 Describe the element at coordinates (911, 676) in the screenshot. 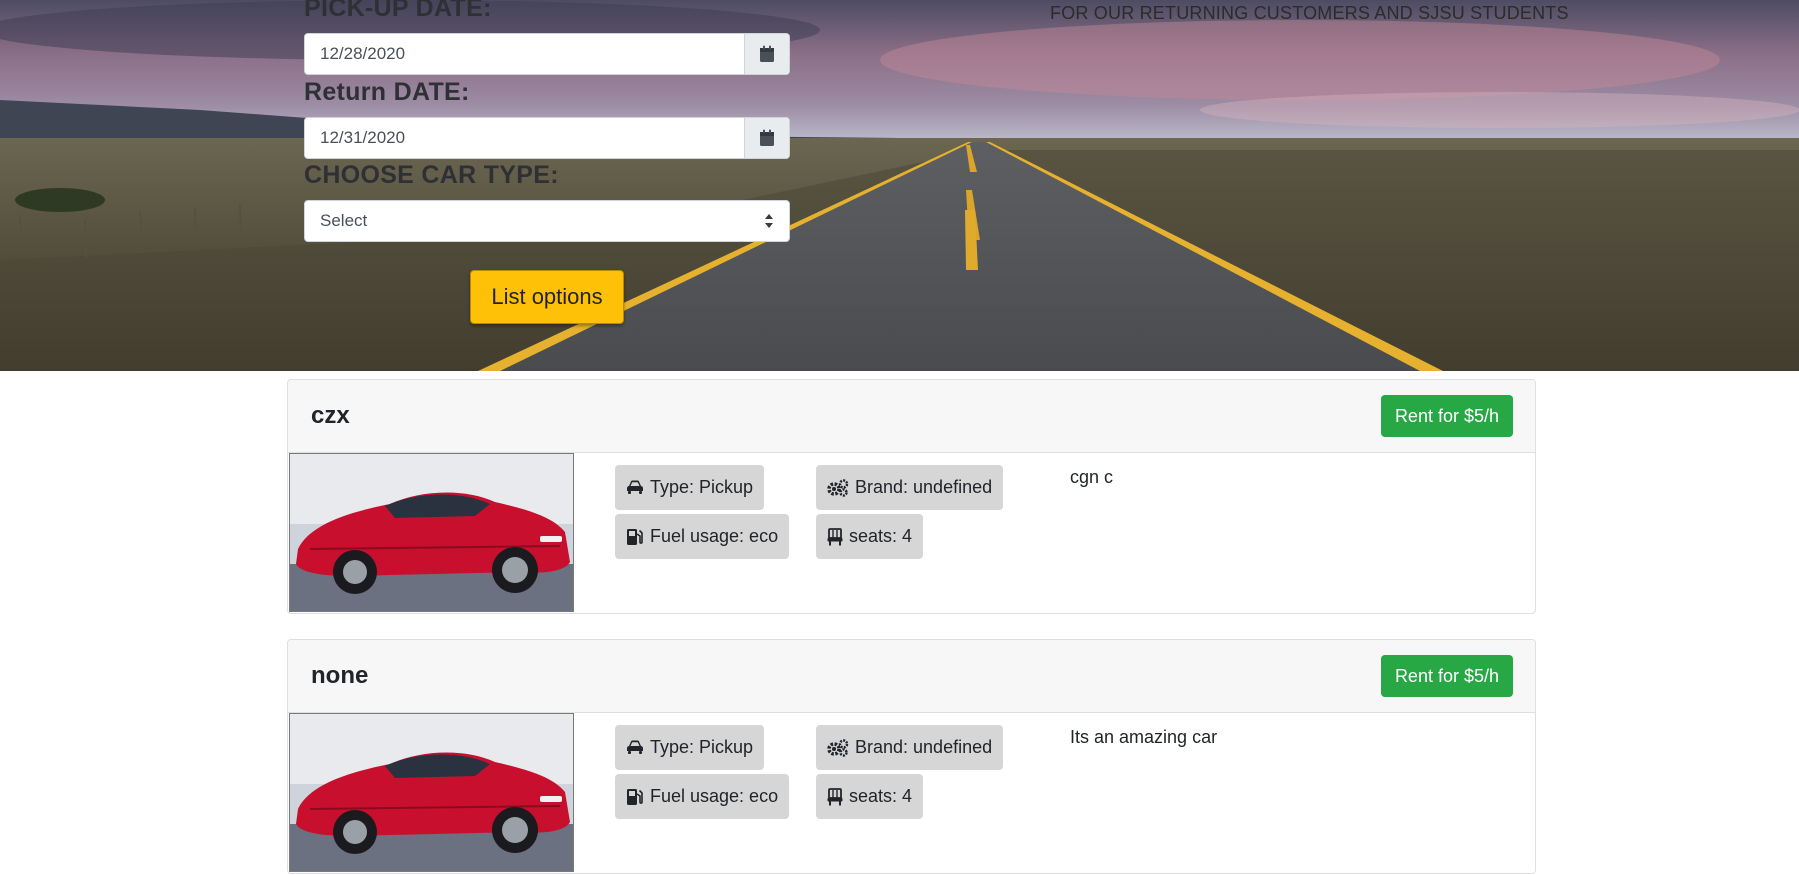

I see `car-card-header: none Rent for $5/h` at that location.